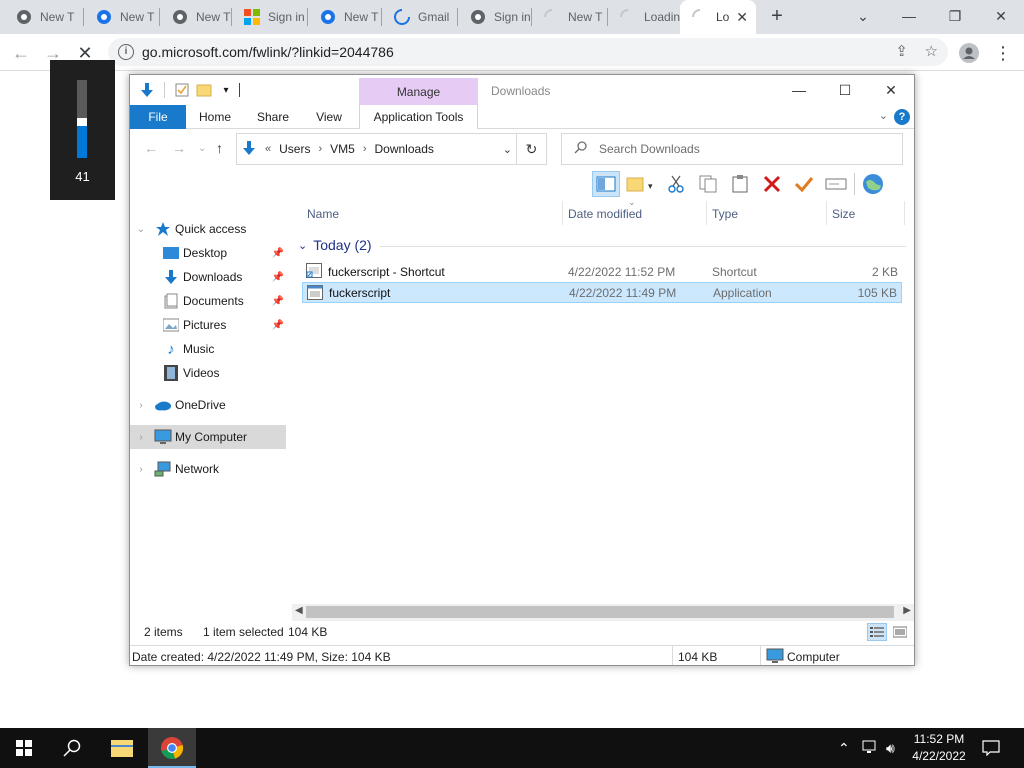  I want to click on explorer-maximize-button: ☐, so click(845, 90).